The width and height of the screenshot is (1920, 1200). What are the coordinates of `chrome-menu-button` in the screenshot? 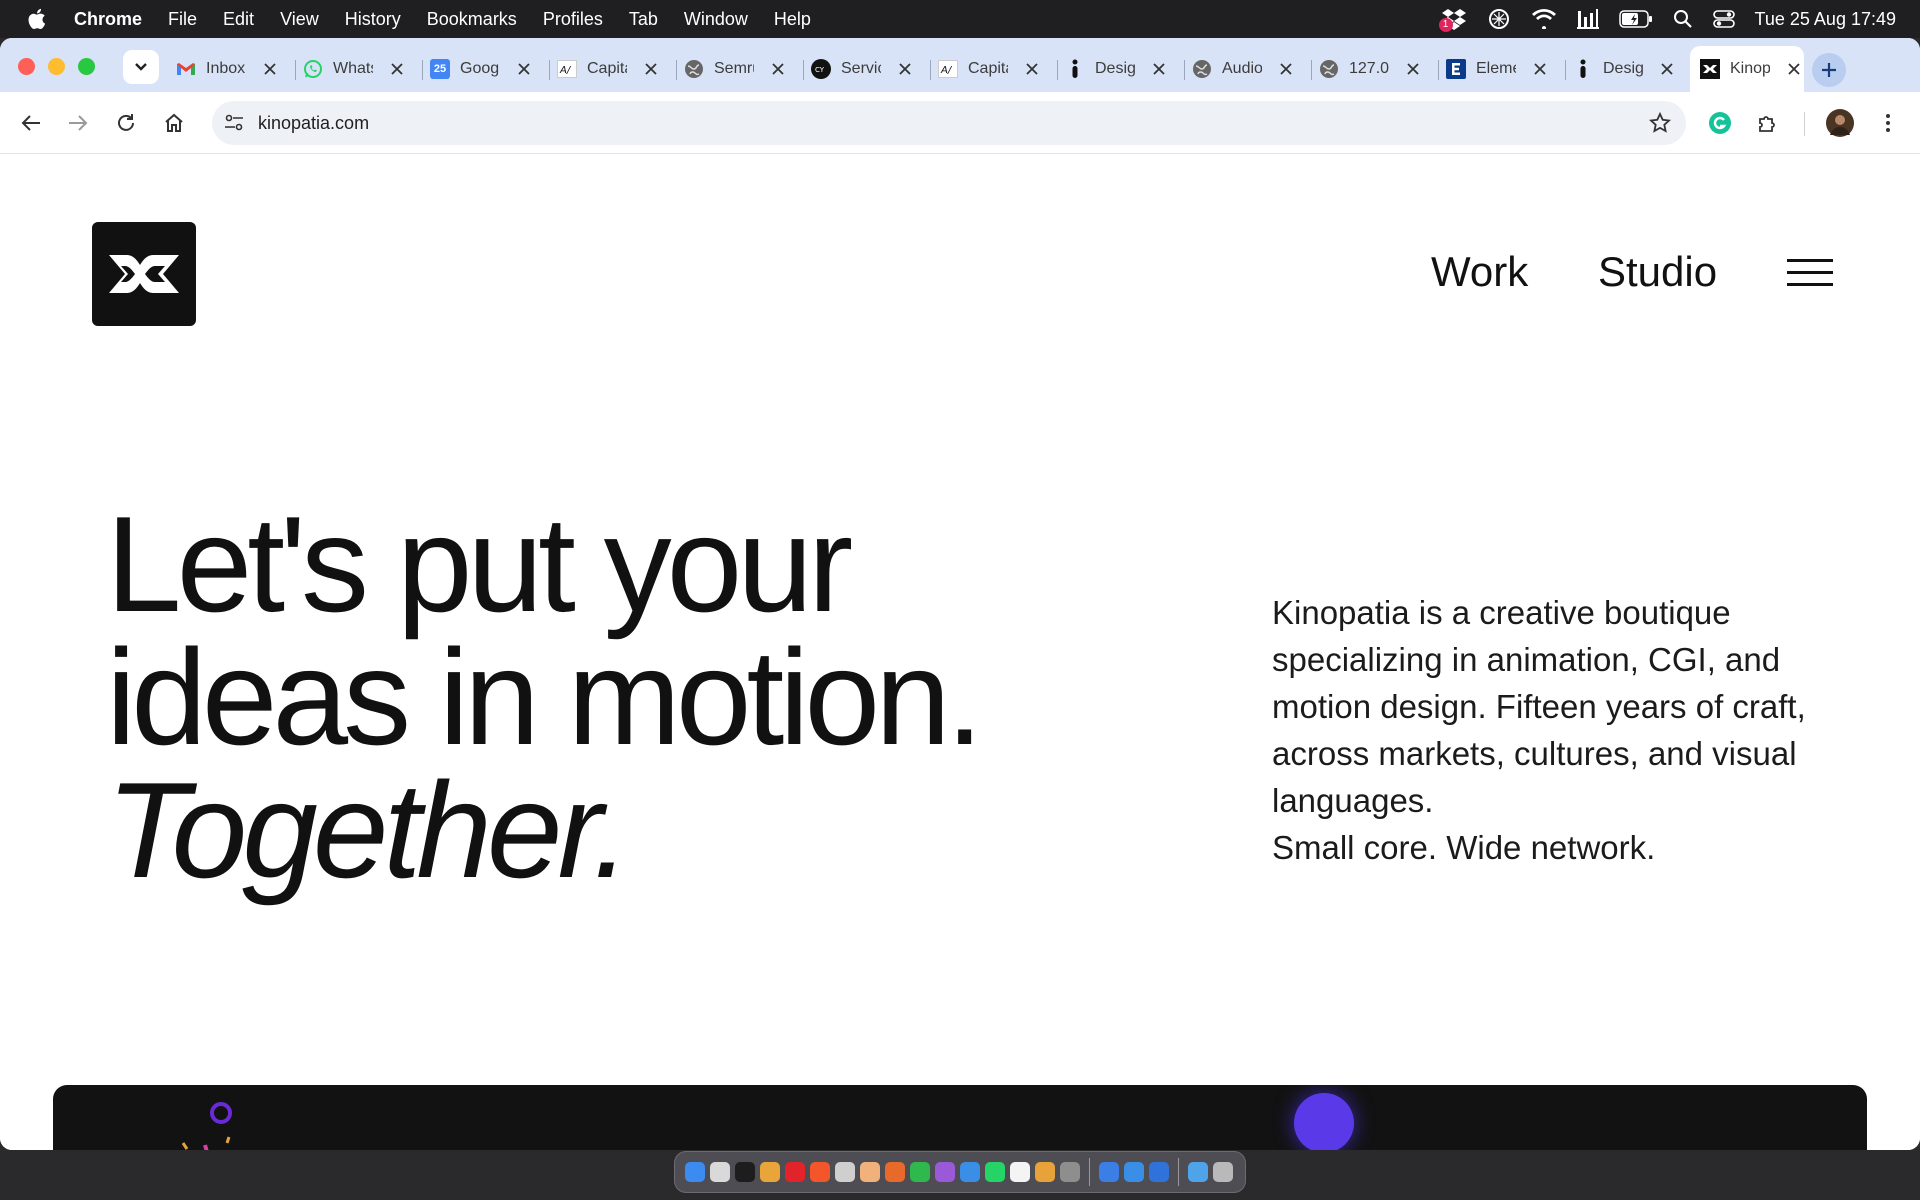 It's located at (1888, 123).